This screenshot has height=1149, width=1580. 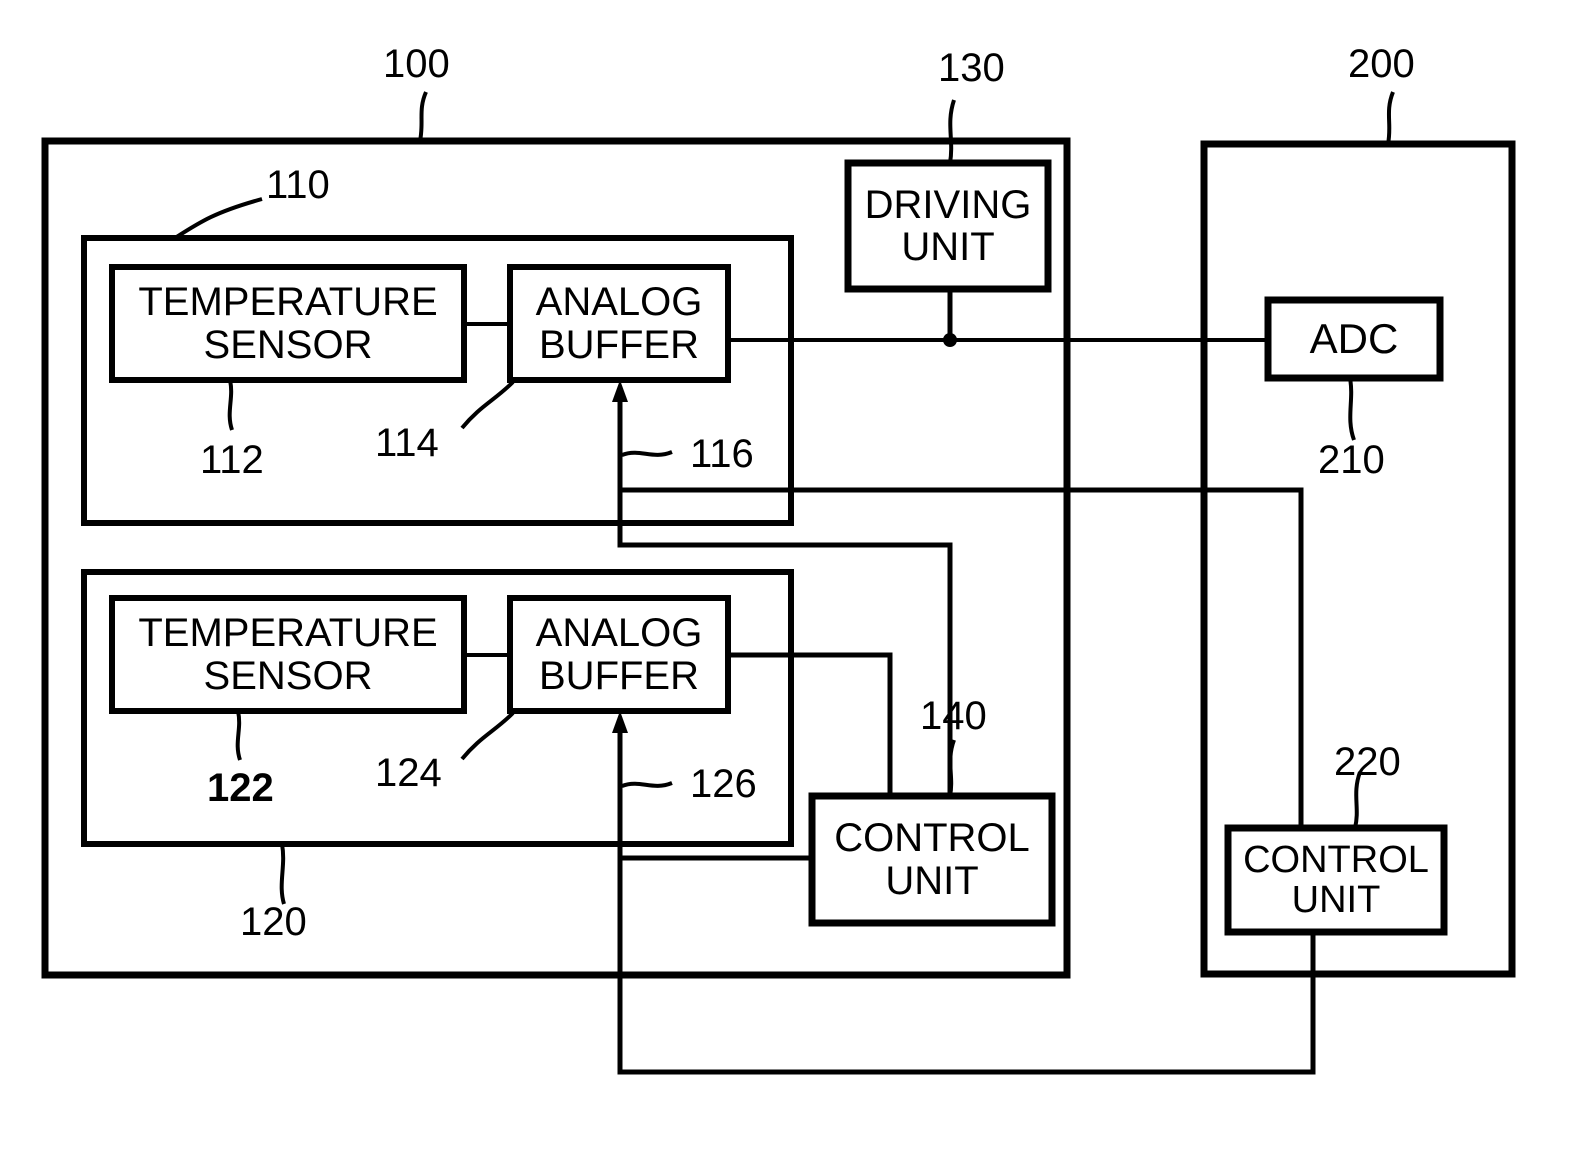 What do you see at coordinates (288, 323) in the screenshot?
I see `temperature-sensor-1-box` at bounding box center [288, 323].